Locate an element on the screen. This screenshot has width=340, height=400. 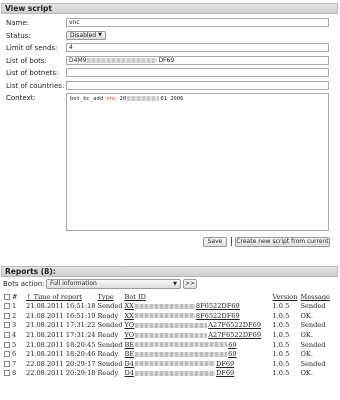
col-type-header: Type is located at coordinates (109, 297).